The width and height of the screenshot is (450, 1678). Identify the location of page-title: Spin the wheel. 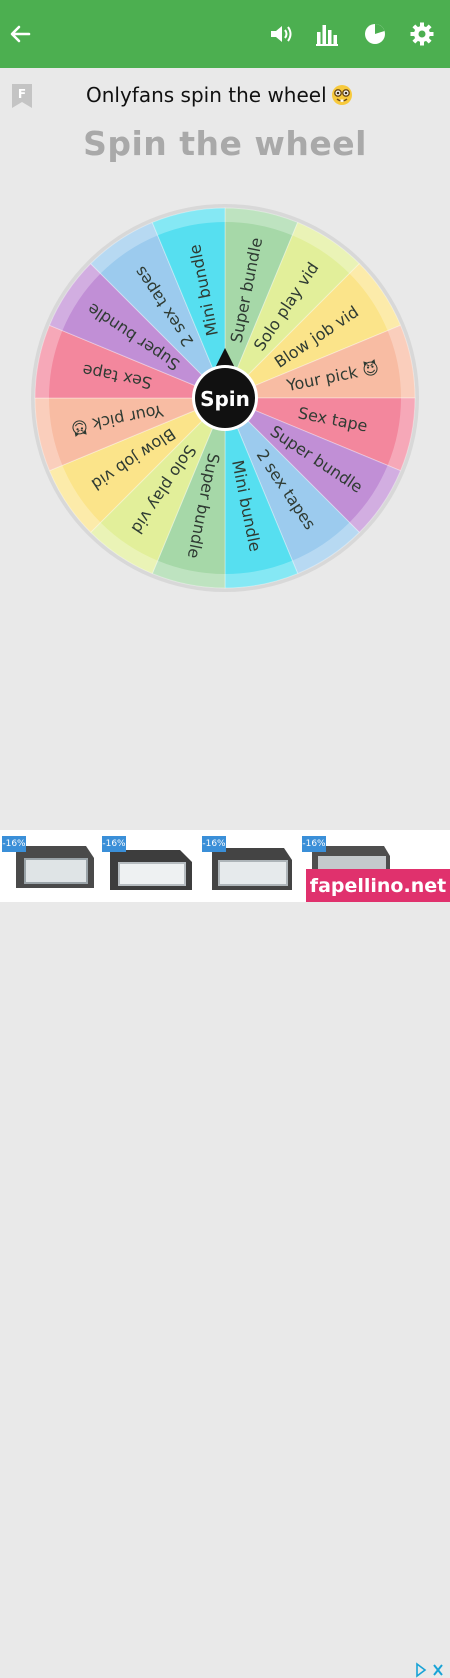
(225, 143).